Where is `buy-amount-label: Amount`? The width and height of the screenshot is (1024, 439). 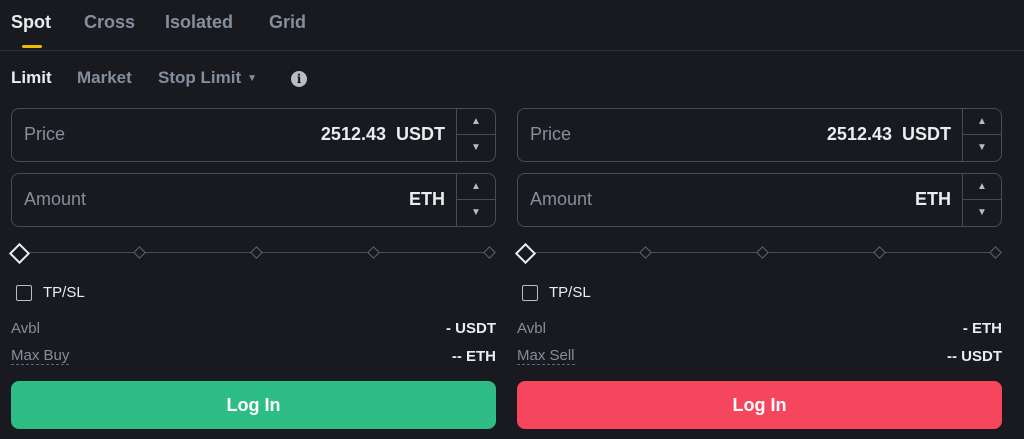 buy-amount-label: Amount is located at coordinates (55, 199).